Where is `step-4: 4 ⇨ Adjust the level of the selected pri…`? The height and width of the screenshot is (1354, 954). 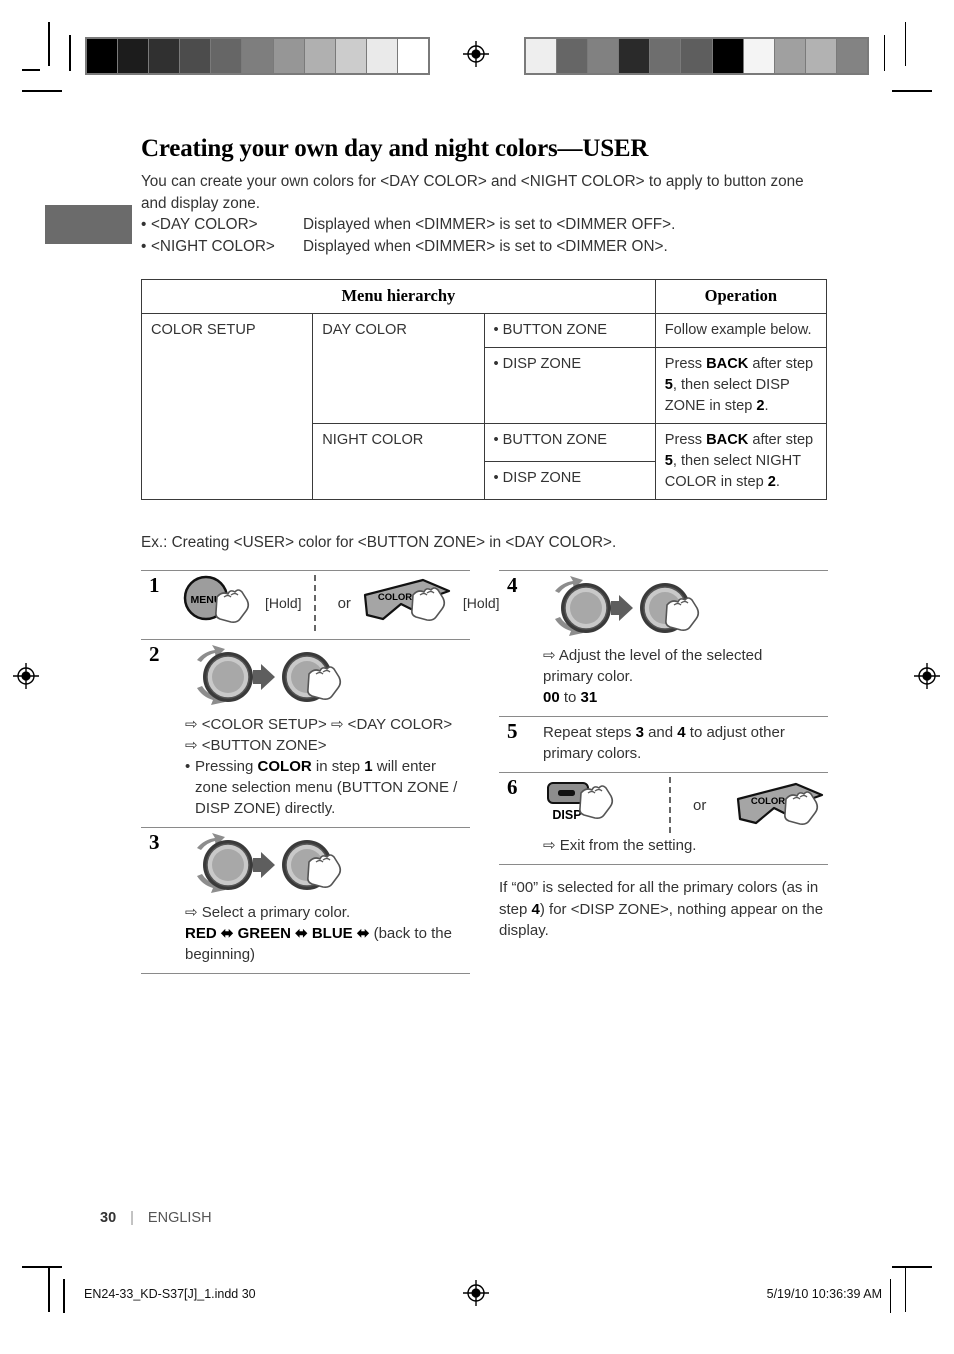
step-4: 4 ⇨ Adjust the level of the selected pri… is located at coordinates (663, 643).